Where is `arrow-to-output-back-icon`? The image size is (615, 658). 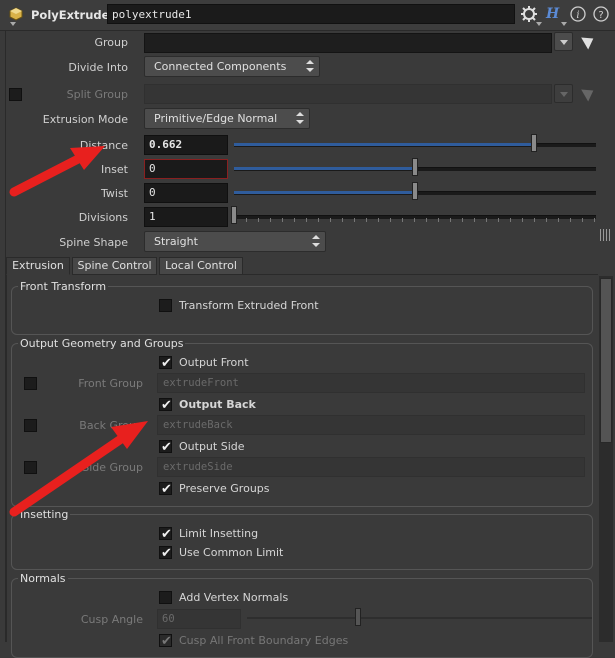 arrow-to-output-back-icon is located at coordinates (78, 469).